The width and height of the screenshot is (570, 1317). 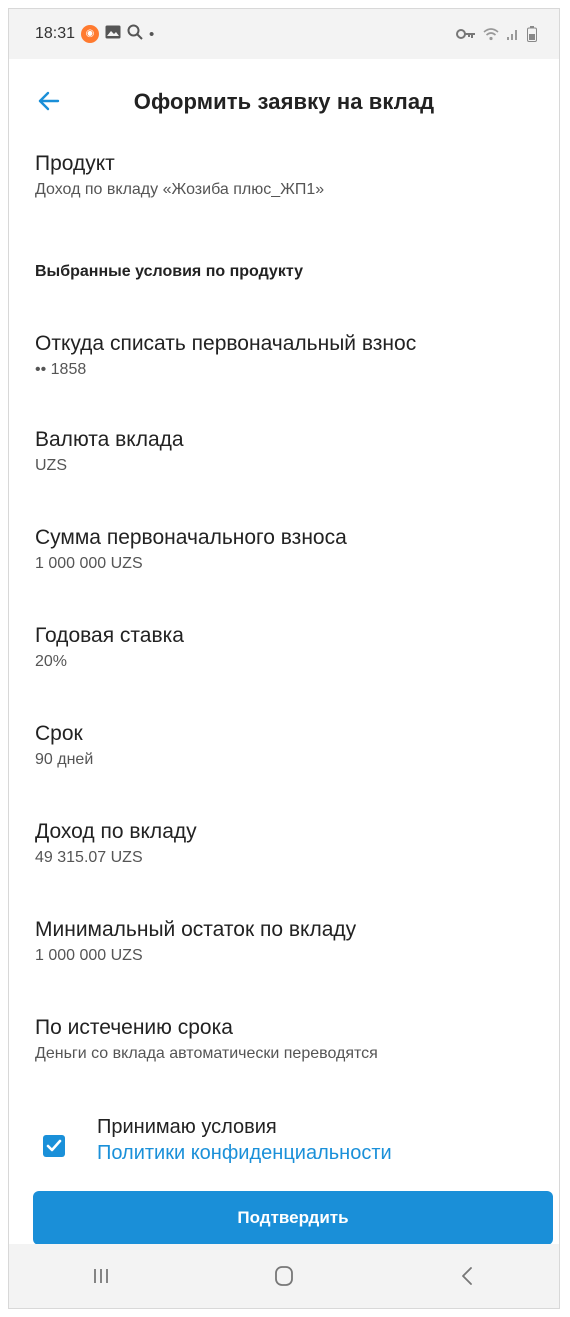 What do you see at coordinates (109, 635) in the screenshot?
I see `field-label: Годовая ставка` at bounding box center [109, 635].